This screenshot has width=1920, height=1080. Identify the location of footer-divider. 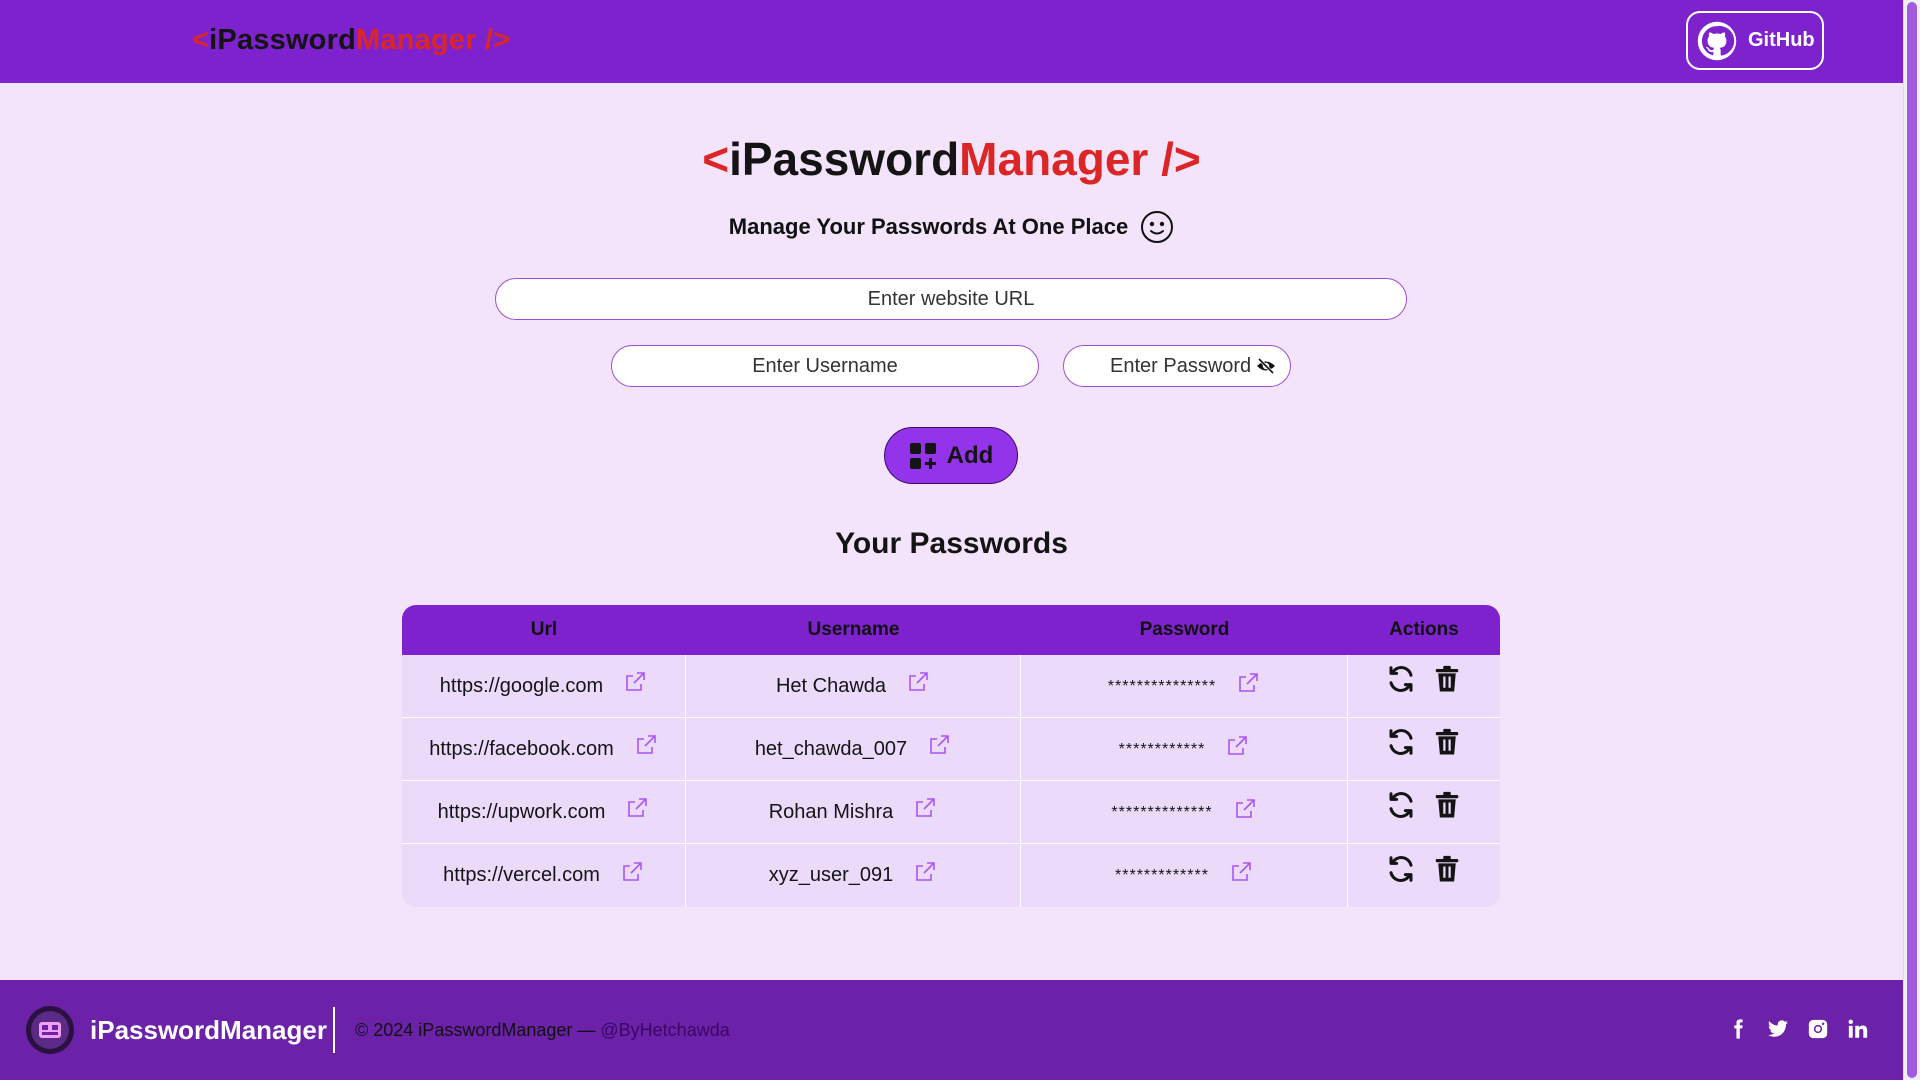
(334, 1030).